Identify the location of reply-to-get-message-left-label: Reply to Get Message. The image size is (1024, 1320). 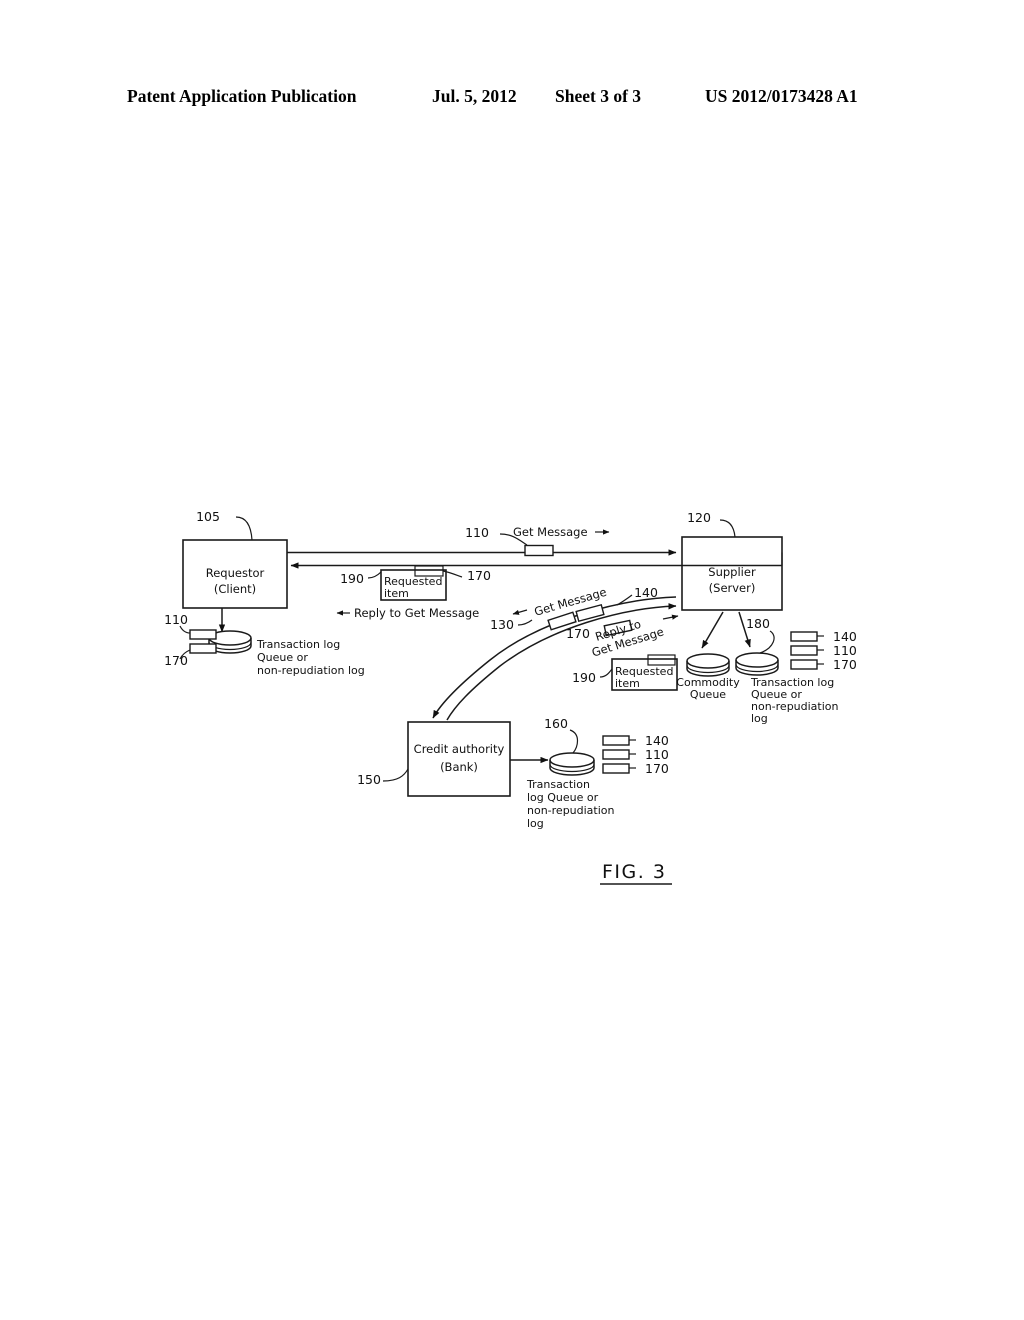
(416, 613).